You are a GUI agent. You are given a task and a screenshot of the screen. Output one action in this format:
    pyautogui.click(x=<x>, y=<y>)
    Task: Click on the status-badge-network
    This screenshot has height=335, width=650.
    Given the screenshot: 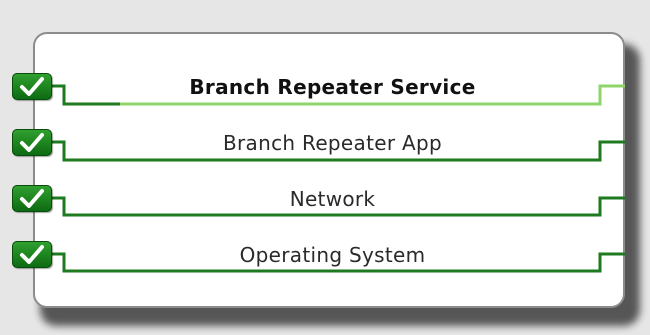 What is the action you would take?
    pyautogui.click(x=32, y=198)
    